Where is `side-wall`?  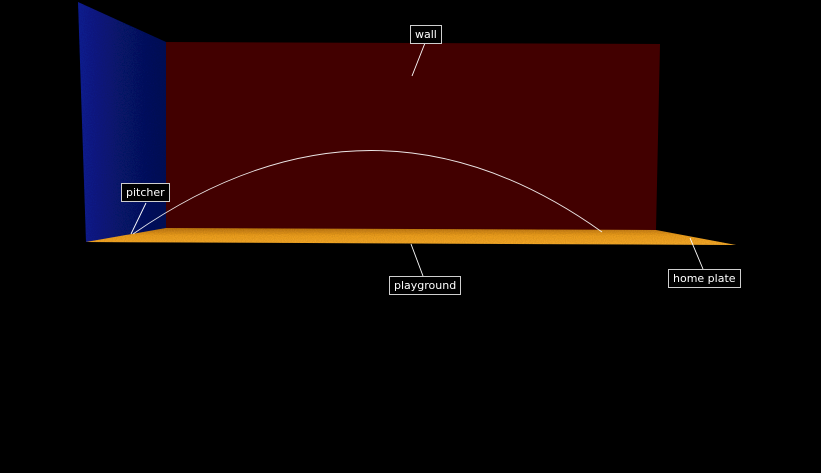
side-wall is located at coordinates (122, 122).